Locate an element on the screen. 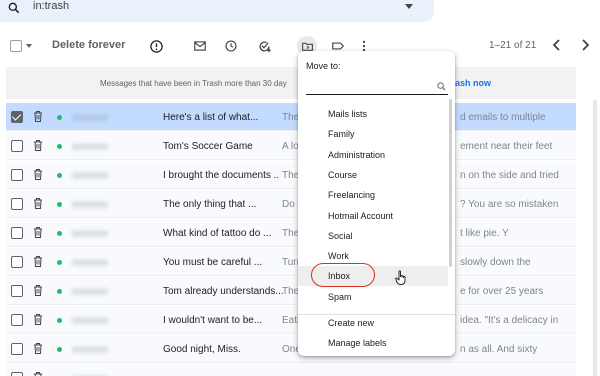 The height and width of the screenshot is (376, 600). chevron-left-icon is located at coordinates (557, 46).